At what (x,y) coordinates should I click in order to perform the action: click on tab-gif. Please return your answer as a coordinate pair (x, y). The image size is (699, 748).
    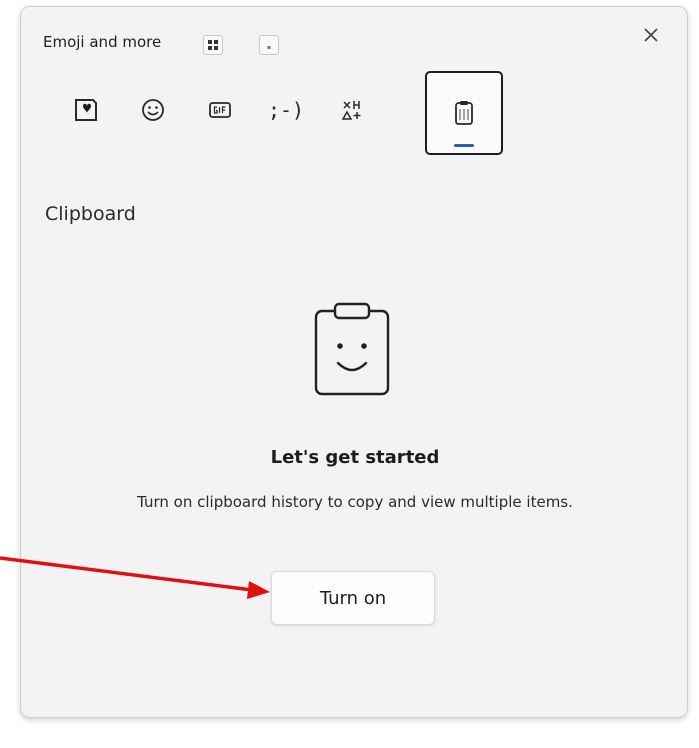
    Looking at the image, I should click on (220, 110).